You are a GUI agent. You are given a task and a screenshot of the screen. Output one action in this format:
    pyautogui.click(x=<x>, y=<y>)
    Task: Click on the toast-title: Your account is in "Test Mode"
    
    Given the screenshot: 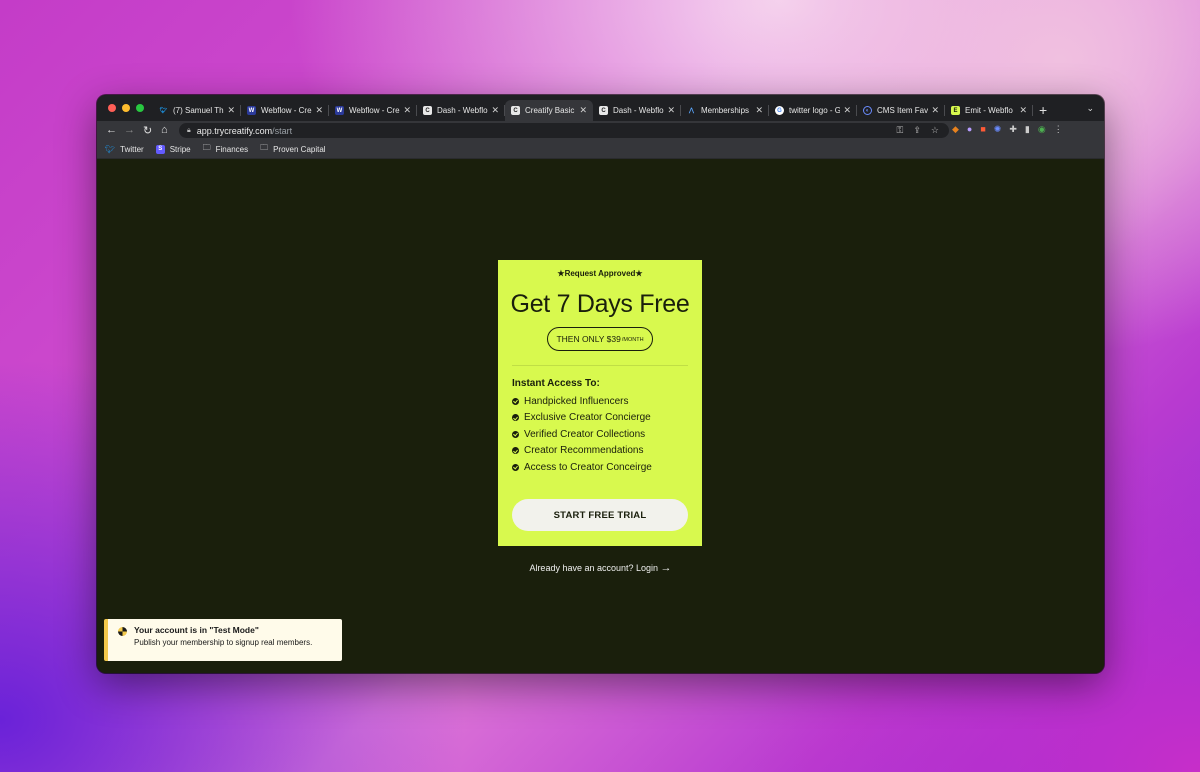 What is the action you would take?
    pyautogui.click(x=196, y=630)
    